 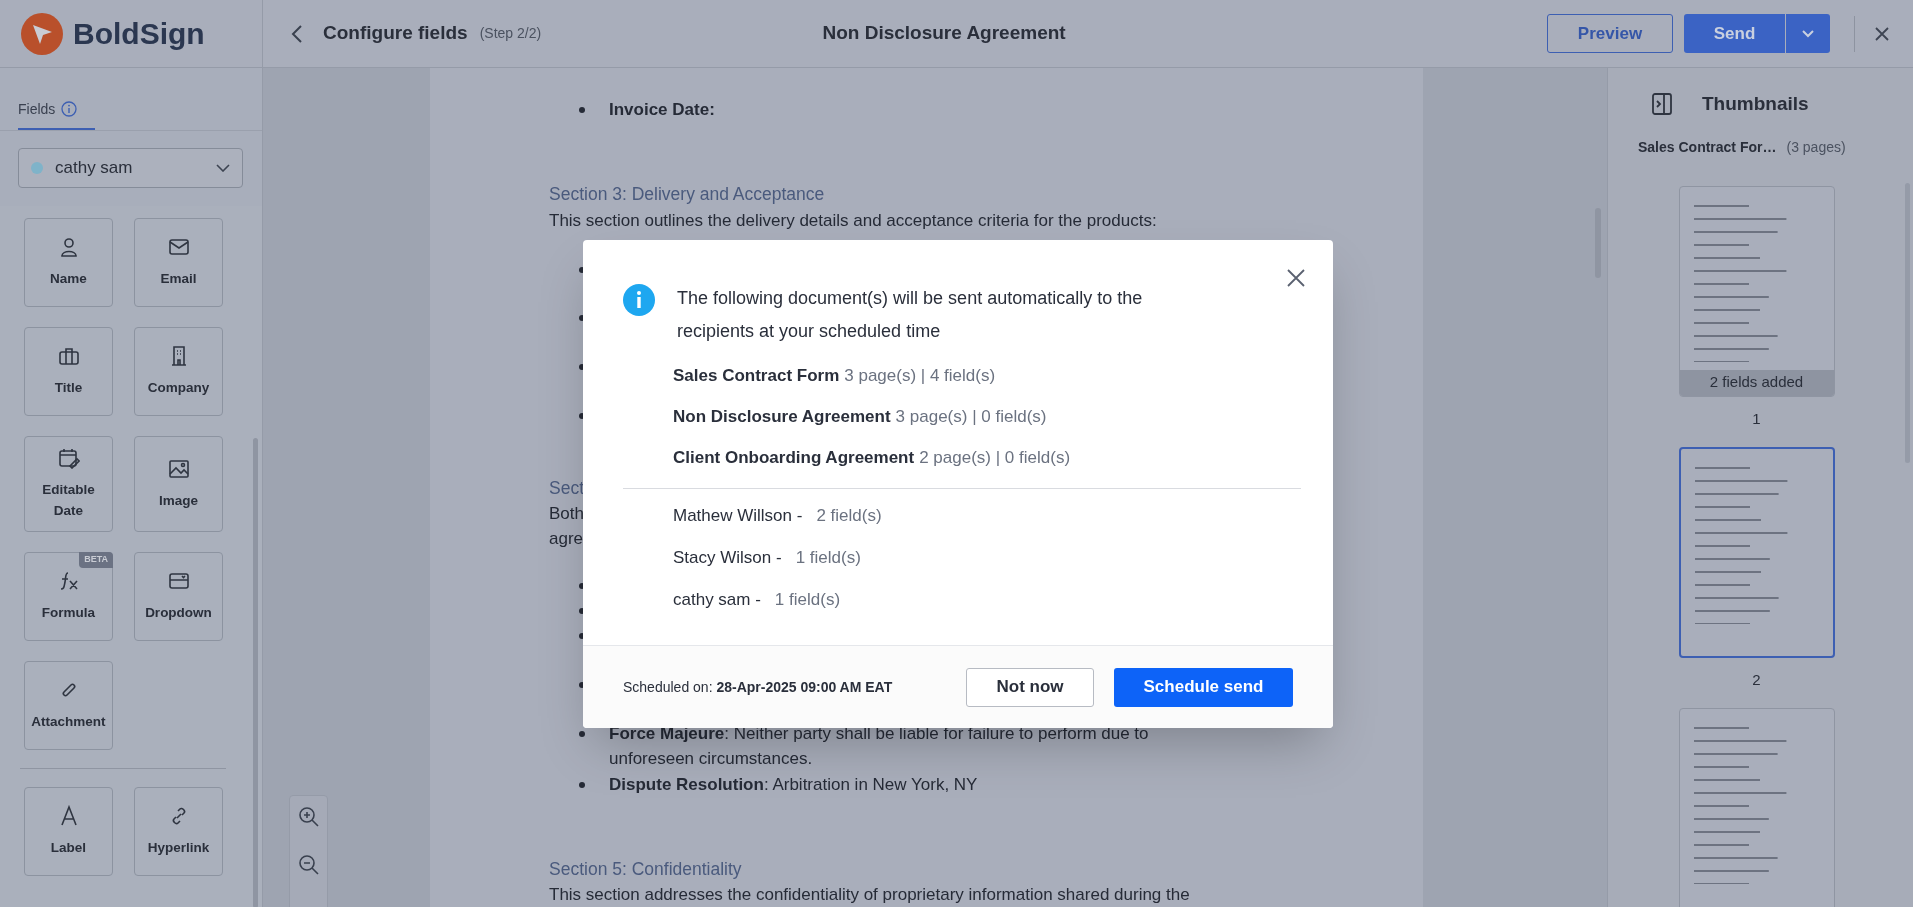 What do you see at coordinates (944, 33) in the screenshot?
I see `document-title: Non Disclosure Agreement` at bounding box center [944, 33].